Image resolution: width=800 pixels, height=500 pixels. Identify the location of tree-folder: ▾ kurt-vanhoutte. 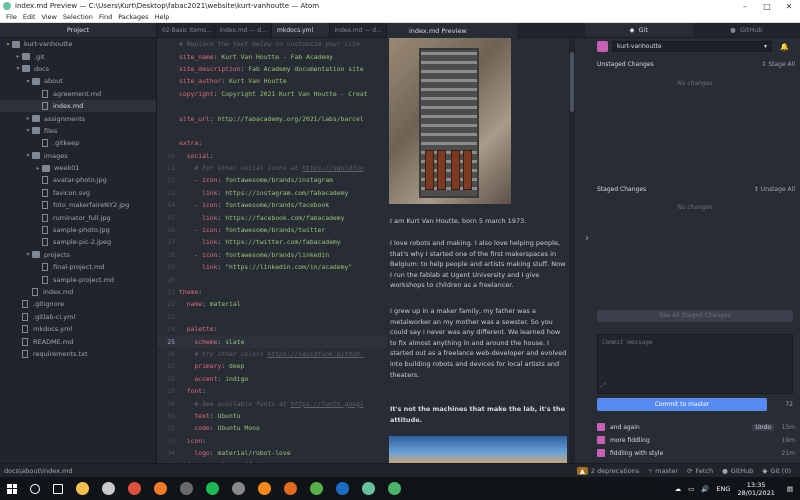
(78, 44).